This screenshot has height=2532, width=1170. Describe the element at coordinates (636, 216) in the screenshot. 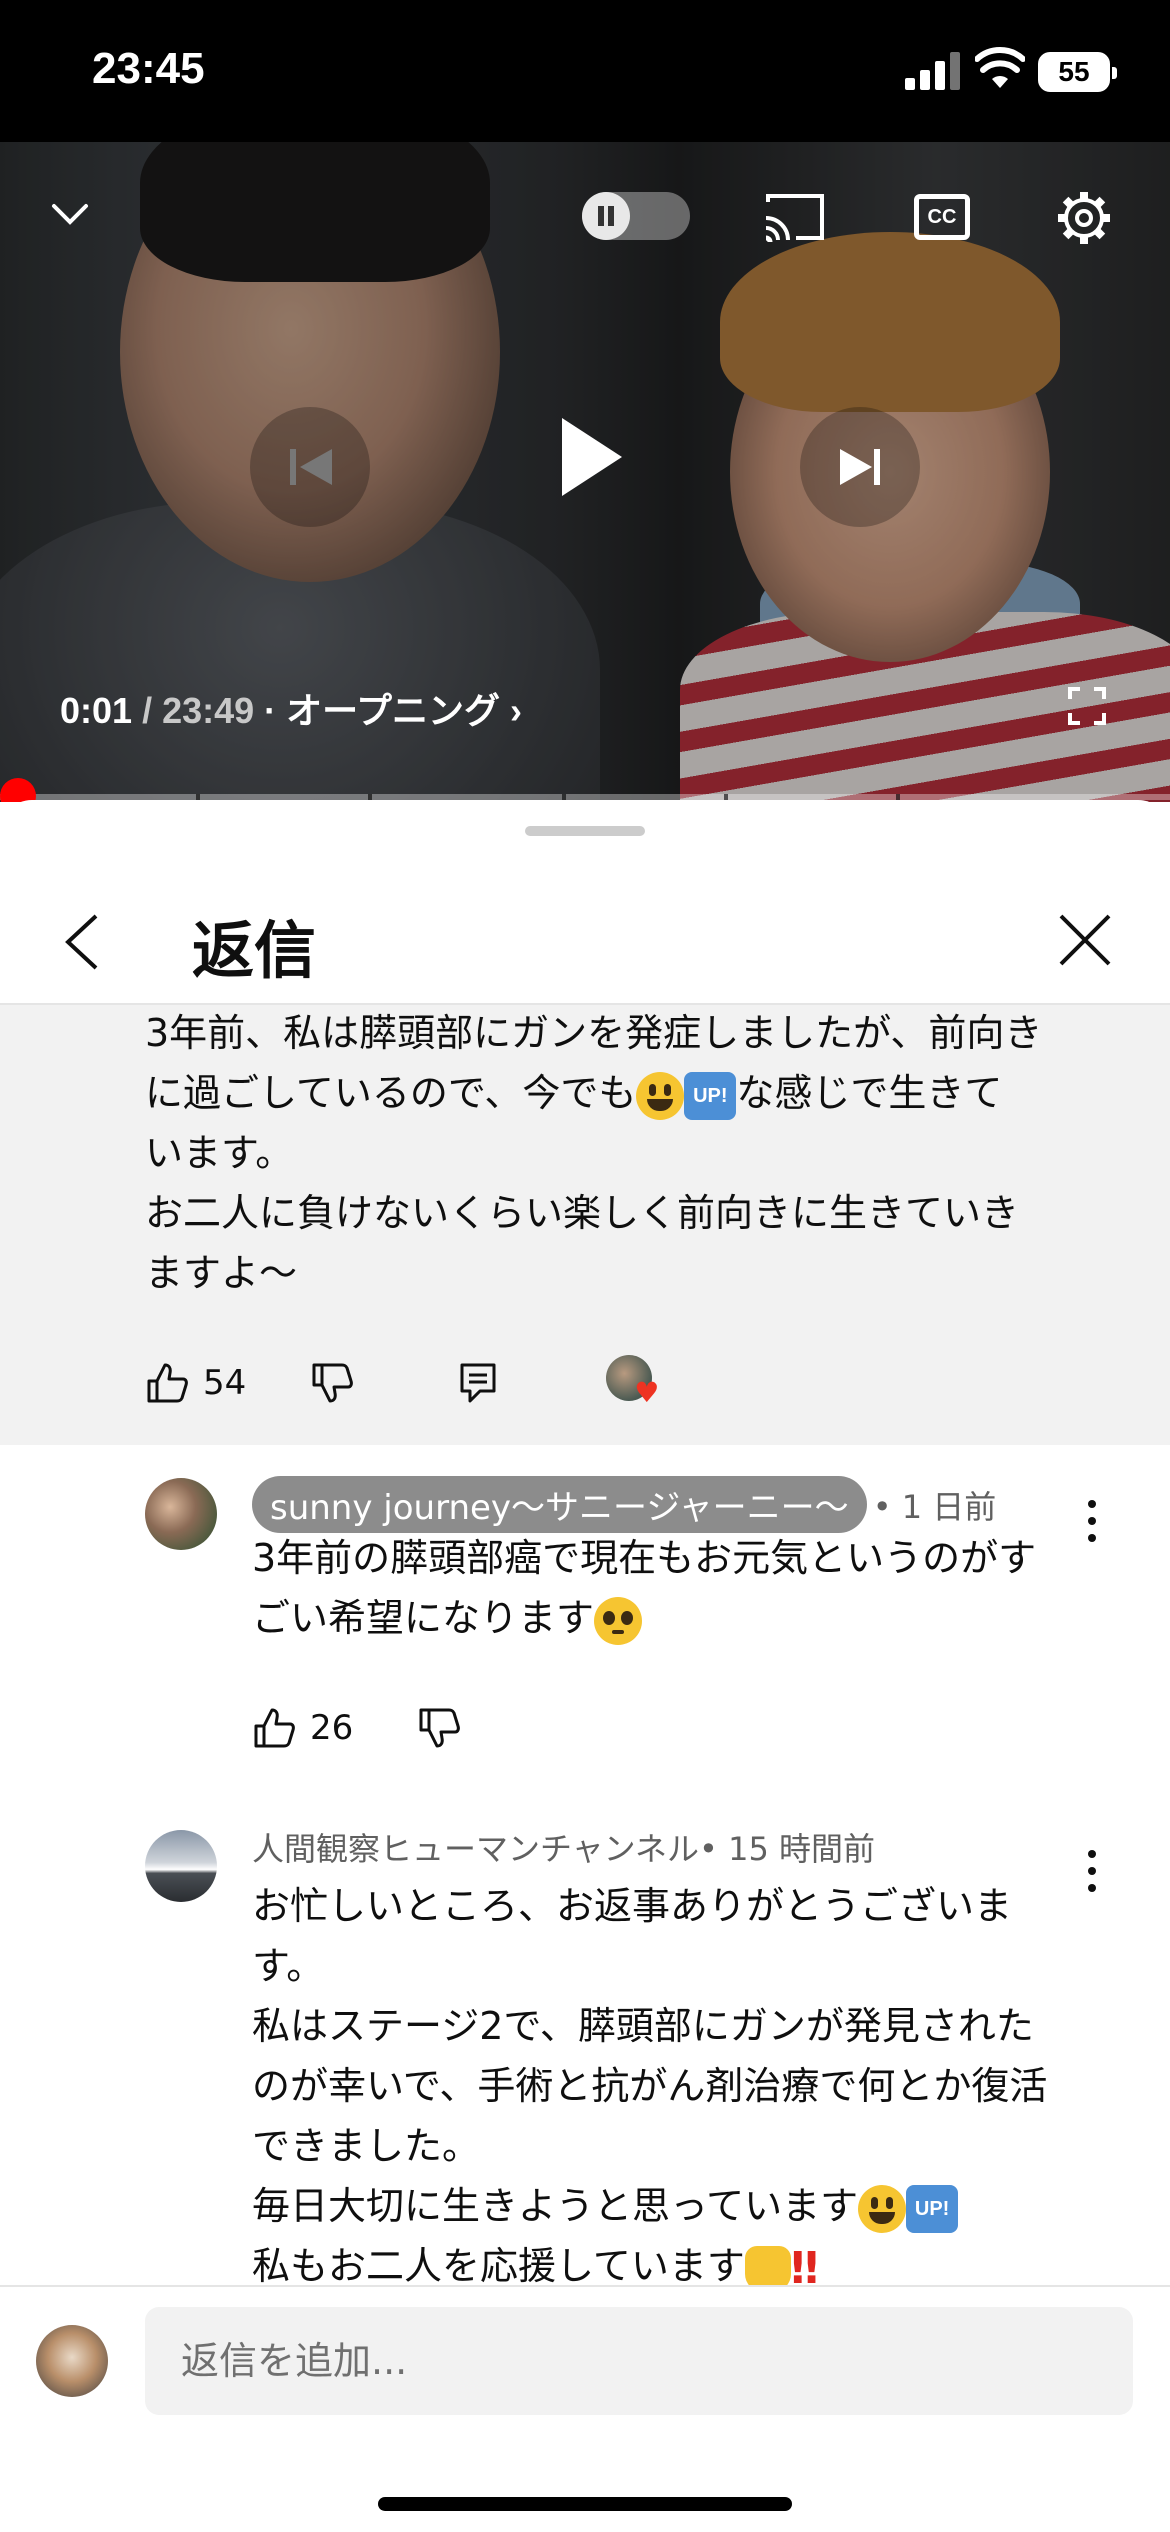

I see `autoplay-toggle` at that location.